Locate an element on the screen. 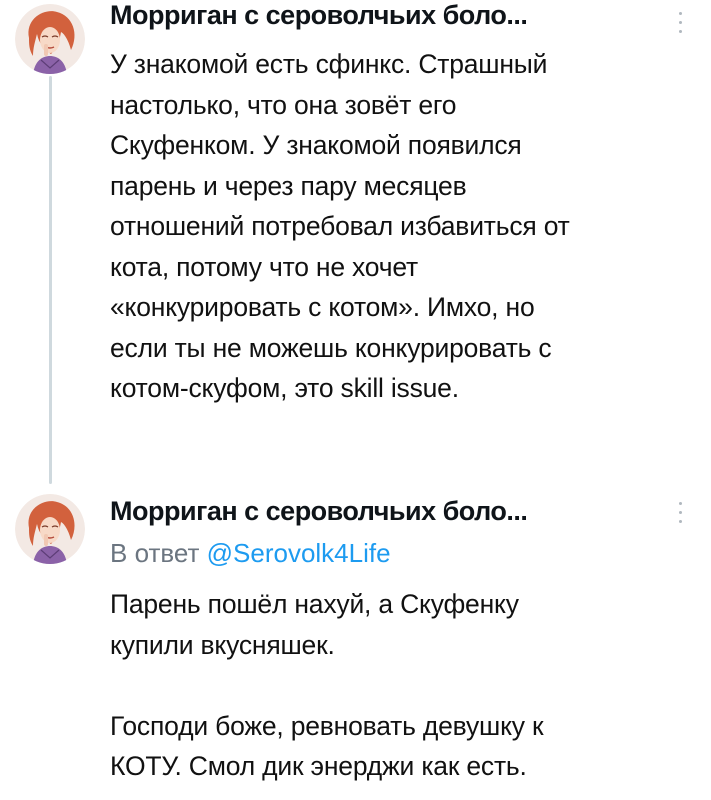  tweet-text-line: если ты не можешь конкурировать с is located at coordinates (331, 347).